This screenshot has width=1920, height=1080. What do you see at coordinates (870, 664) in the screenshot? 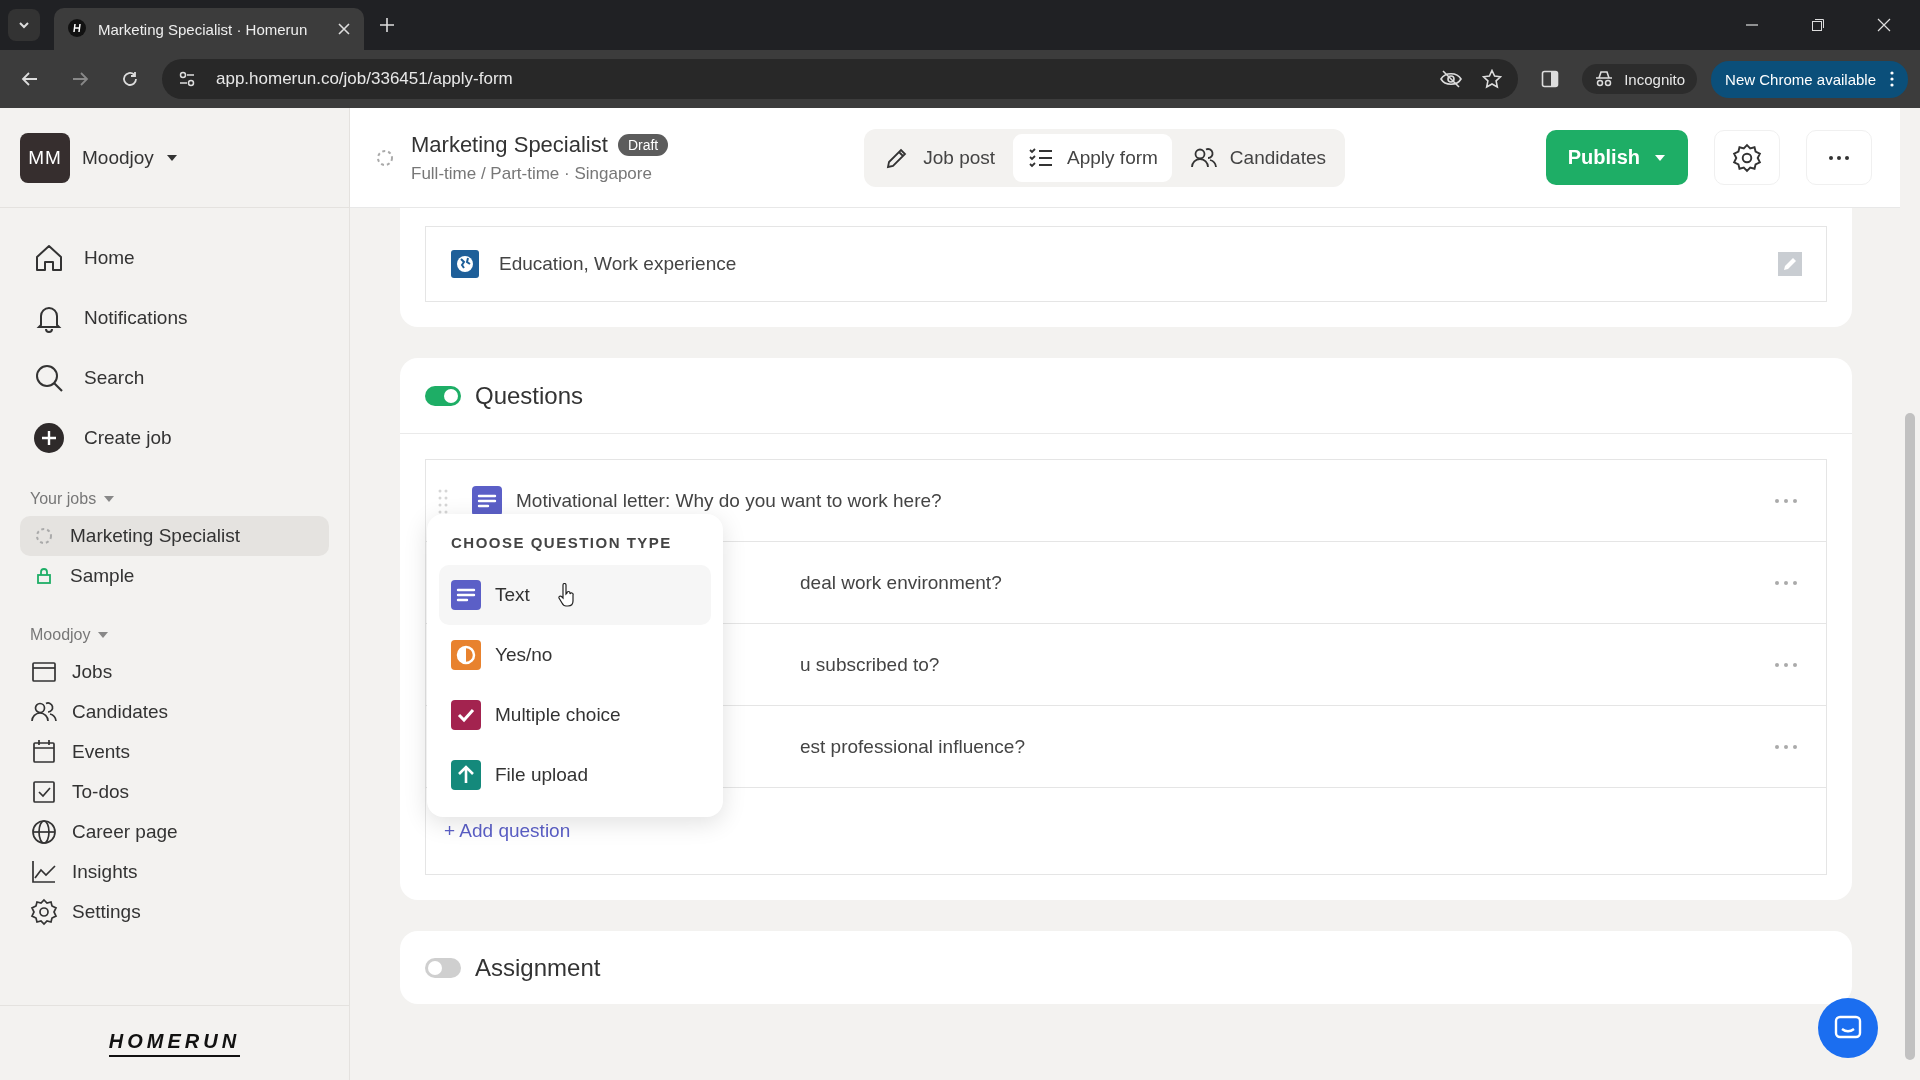
I see `question-text: u subscribed to?` at bounding box center [870, 664].